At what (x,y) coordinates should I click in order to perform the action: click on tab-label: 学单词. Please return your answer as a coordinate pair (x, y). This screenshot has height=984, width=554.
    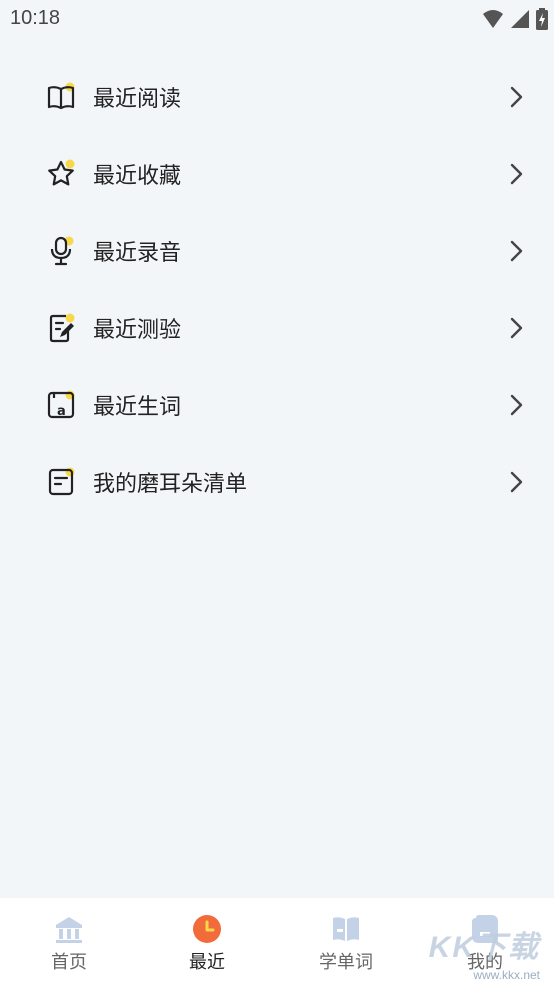
    Looking at the image, I should click on (346, 962).